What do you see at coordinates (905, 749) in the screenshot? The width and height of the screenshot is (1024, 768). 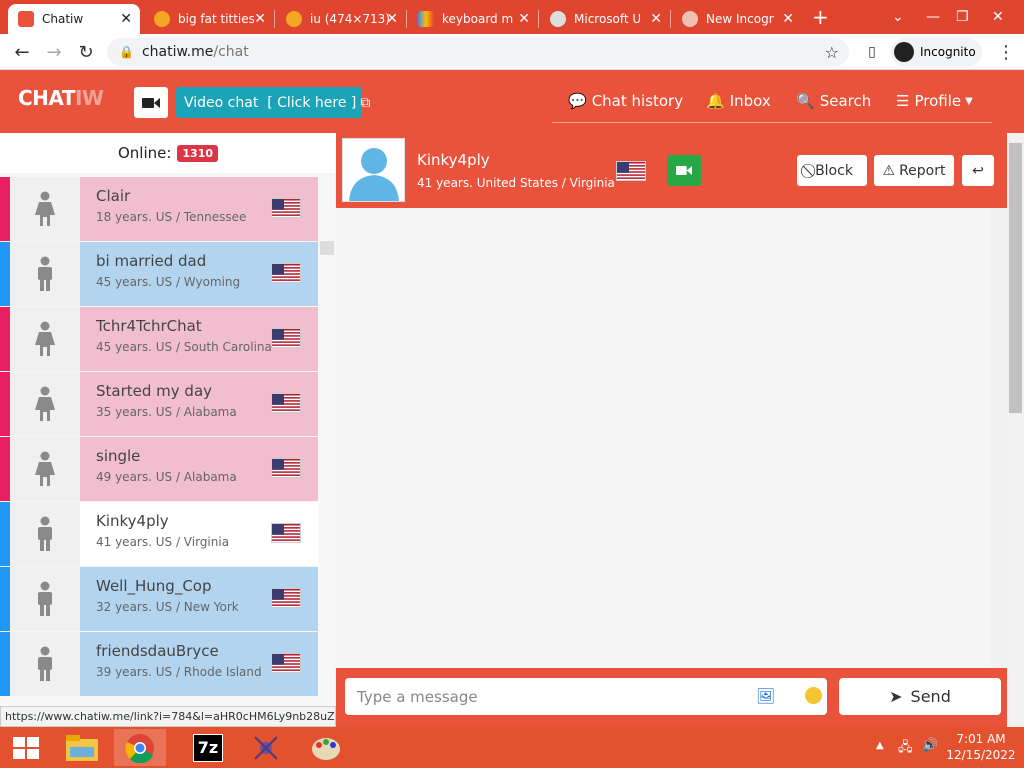 I see `network-icon: 🖧` at bounding box center [905, 749].